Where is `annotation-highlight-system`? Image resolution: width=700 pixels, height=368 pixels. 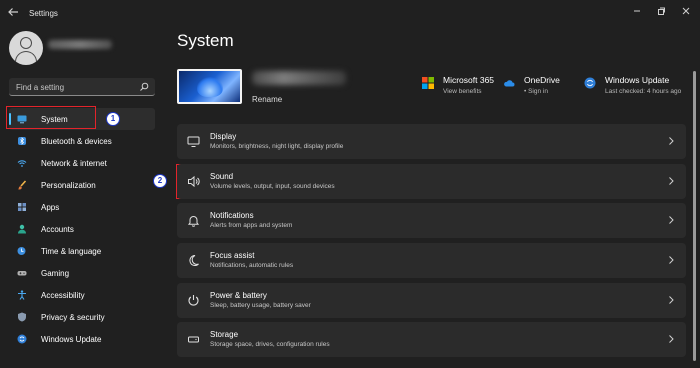
annotation-highlight-system is located at coordinates (51, 117).